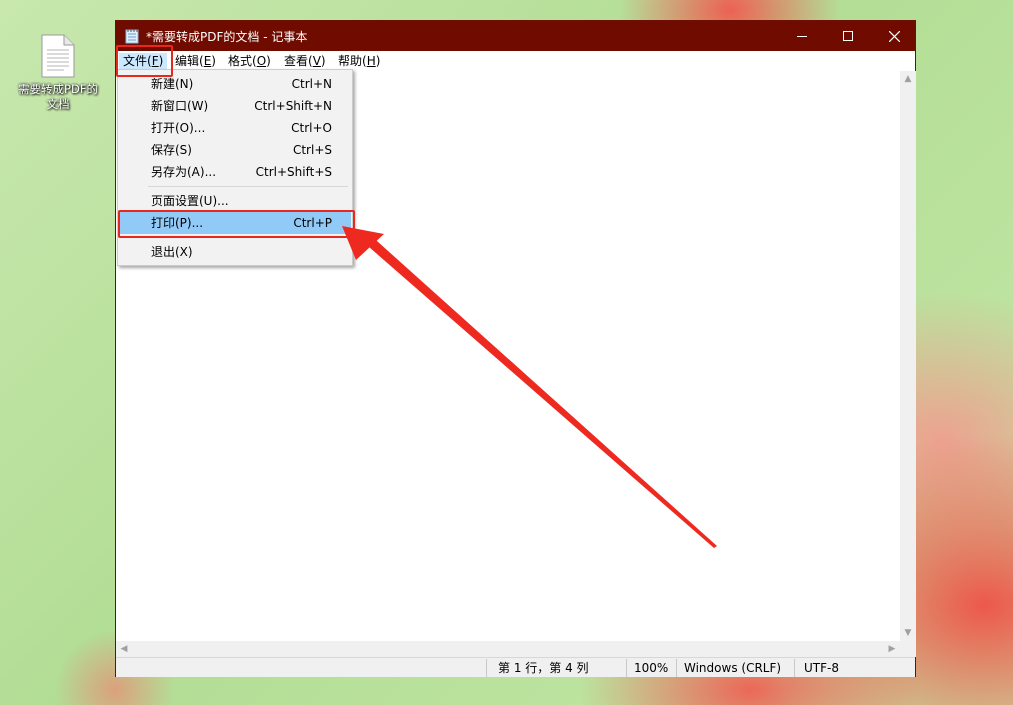 The width and height of the screenshot is (1013, 705). I want to click on scroll-right-arrow: ▶, so click(892, 649).